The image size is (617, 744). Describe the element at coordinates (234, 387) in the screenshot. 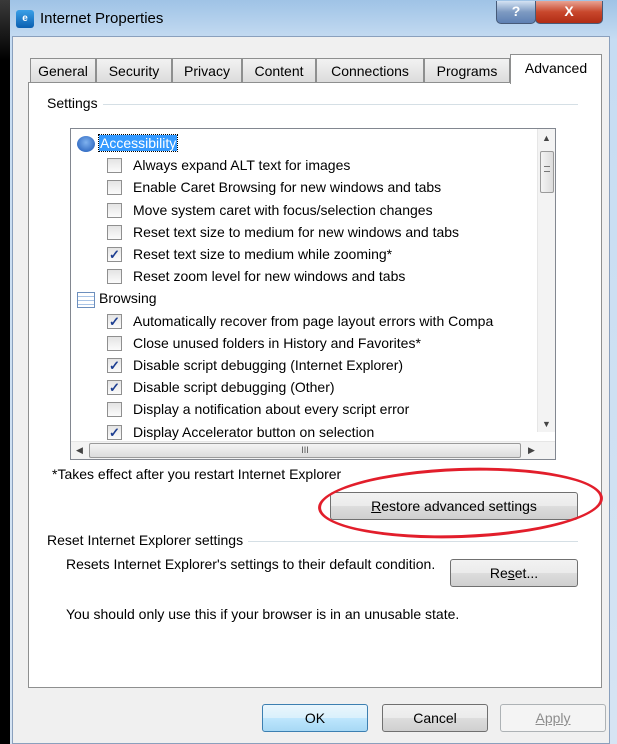

I see `settings-option-label: Disable script debugging (Other)` at that location.